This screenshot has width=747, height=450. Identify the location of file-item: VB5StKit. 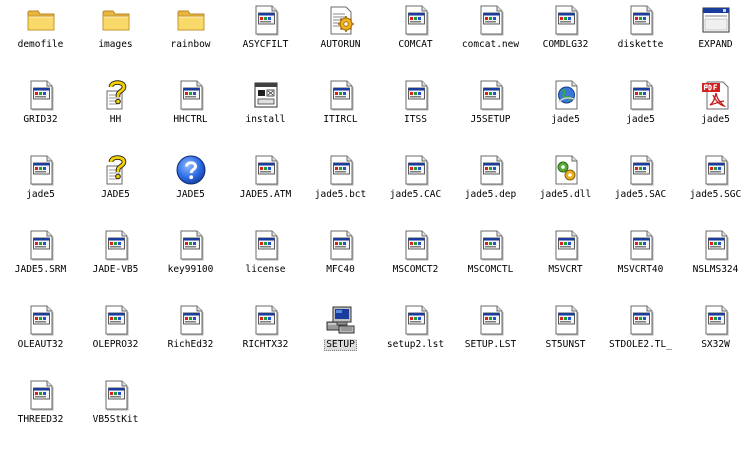
(115, 412).